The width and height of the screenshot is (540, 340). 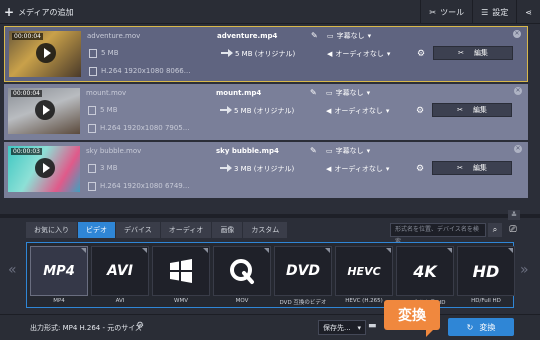 What do you see at coordinates (470, 327) in the screenshot?
I see `refresh-icon: ↻` at bounding box center [470, 327].